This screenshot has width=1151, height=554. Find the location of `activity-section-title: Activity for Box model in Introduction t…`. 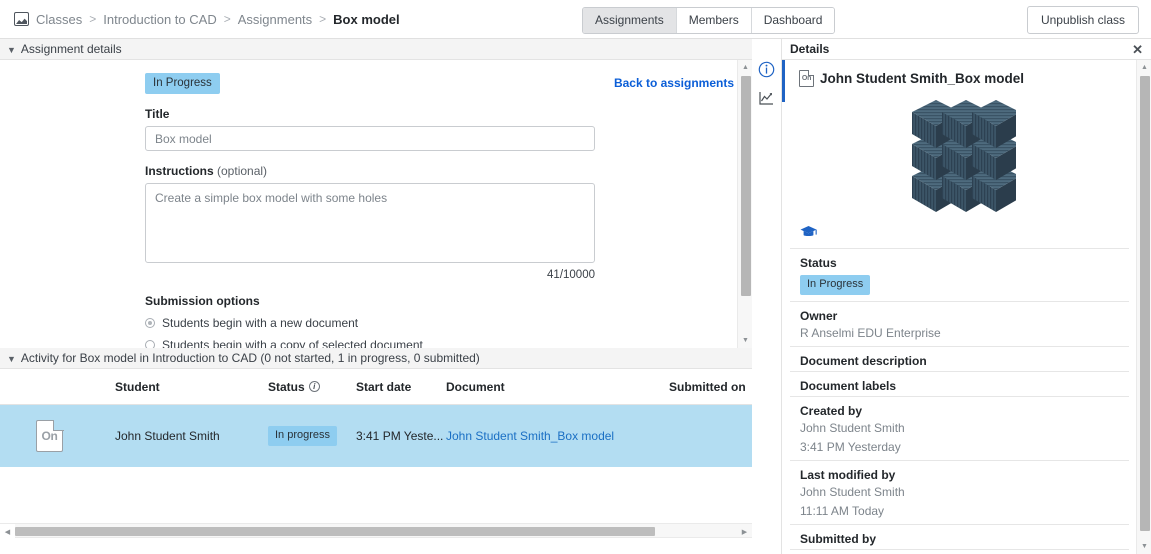

activity-section-title: Activity for Box model in Introduction t… is located at coordinates (250, 358).